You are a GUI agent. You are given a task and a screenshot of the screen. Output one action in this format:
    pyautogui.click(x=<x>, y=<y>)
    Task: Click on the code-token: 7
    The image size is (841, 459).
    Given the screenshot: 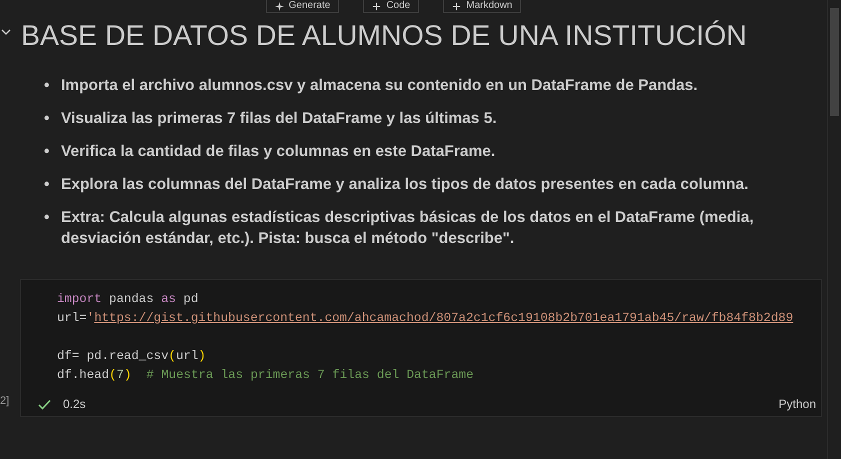 What is the action you would take?
    pyautogui.click(x=120, y=375)
    